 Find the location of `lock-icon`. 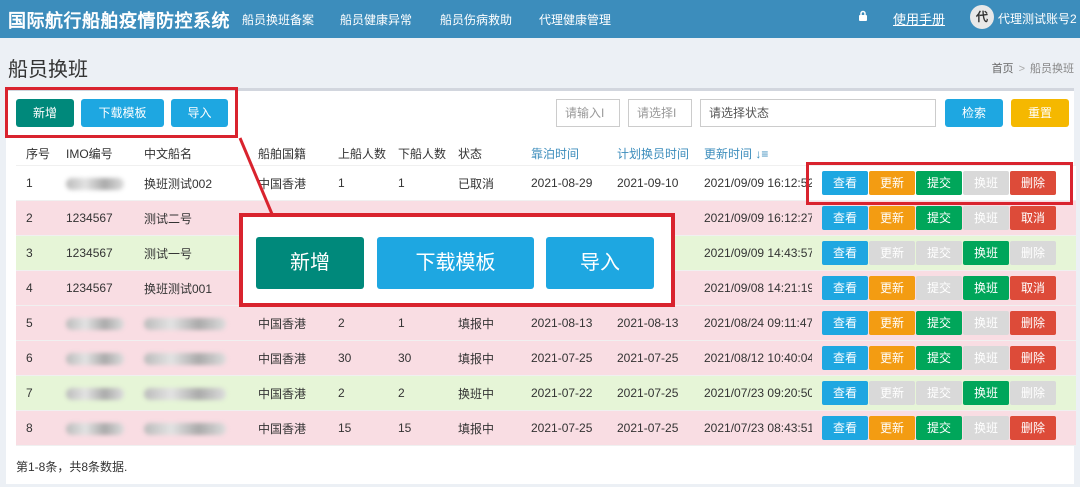

lock-icon is located at coordinates (863, 16).